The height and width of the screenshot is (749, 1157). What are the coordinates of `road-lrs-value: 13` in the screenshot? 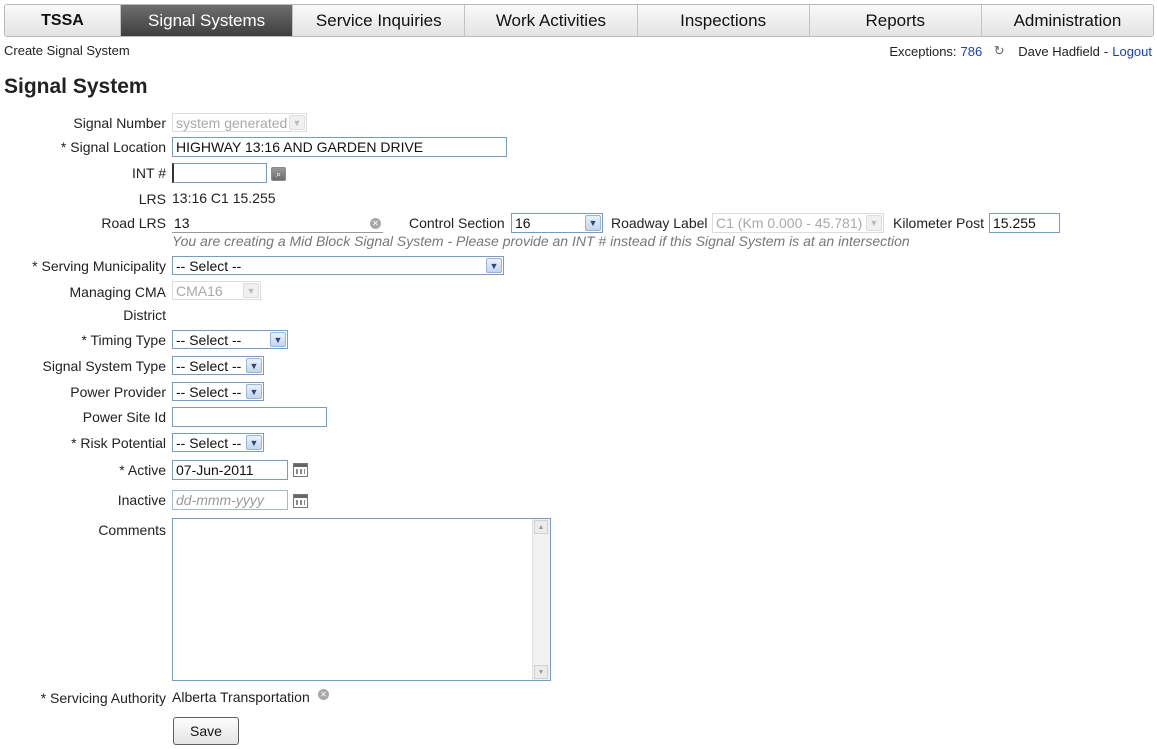 It's located at (182, 222).